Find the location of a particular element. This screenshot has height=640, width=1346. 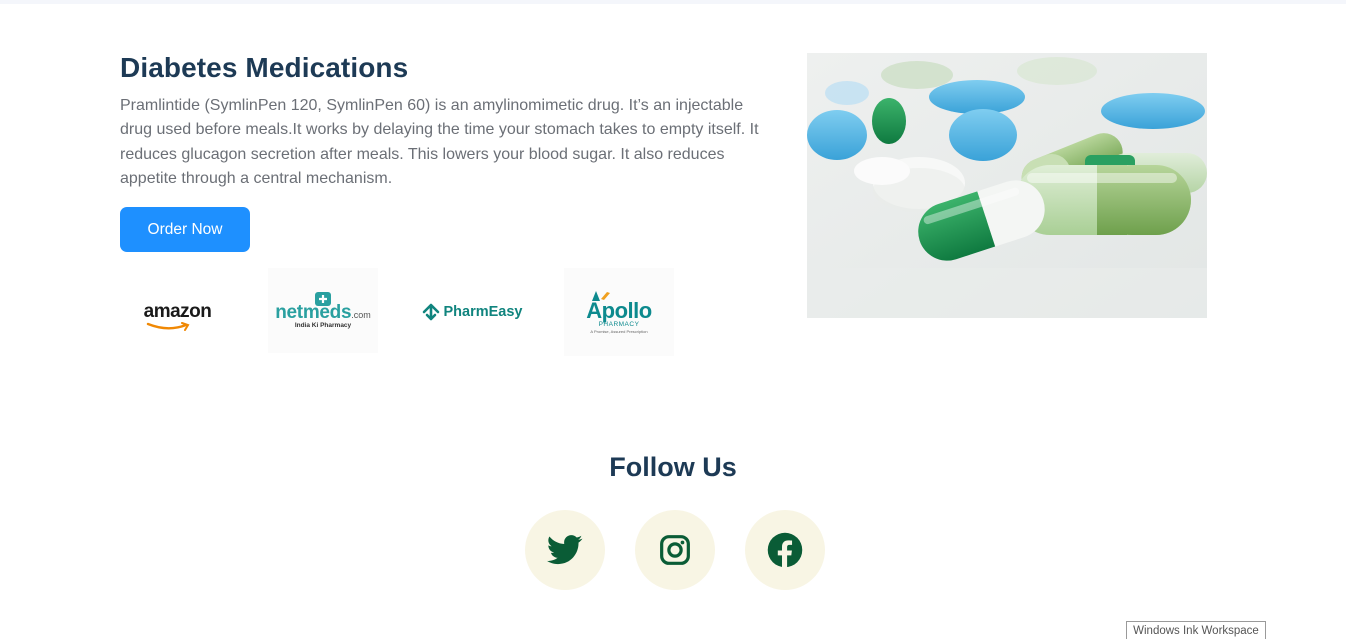

facebook-button is located at coordinates (785, 550).